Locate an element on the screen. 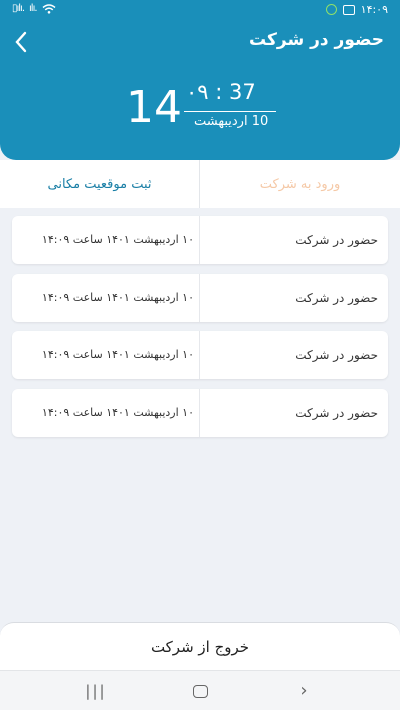  check-out-button: خروج از شرکت is located at coordinates (200, 646).